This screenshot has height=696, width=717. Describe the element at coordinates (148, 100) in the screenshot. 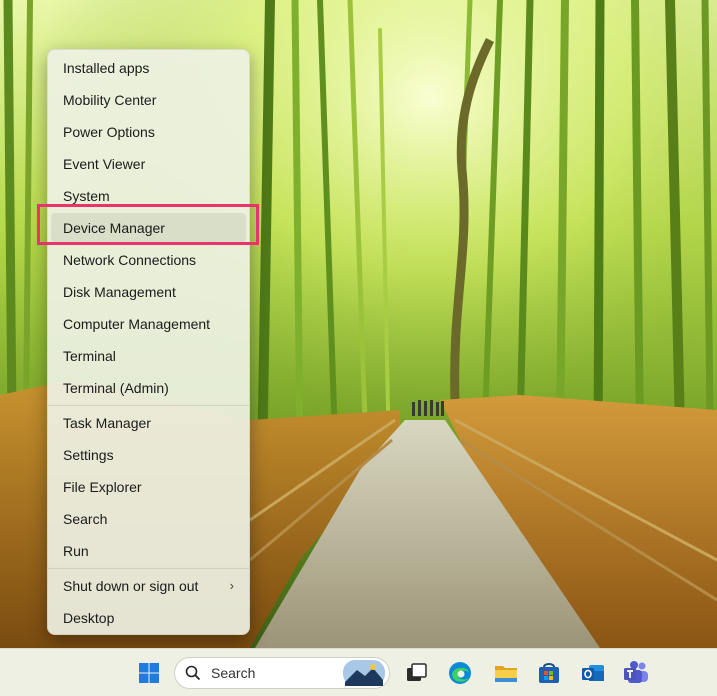

I see `menu-item-mobility-center: Mobility Center` at that location.